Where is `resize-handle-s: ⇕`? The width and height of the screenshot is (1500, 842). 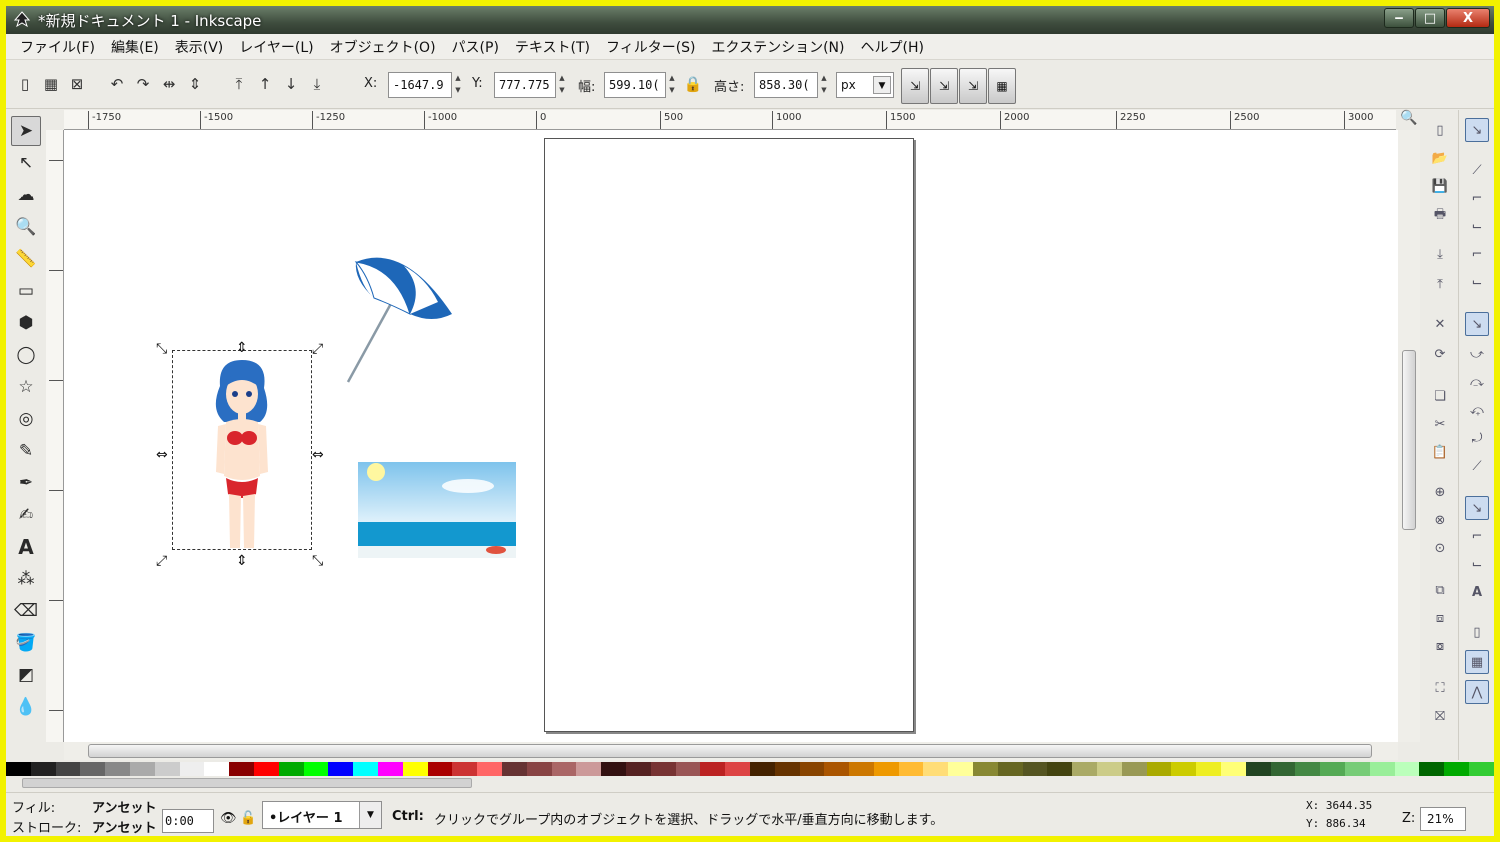 resize-handle-s: ⇕ is located at coordinates (242, 561).